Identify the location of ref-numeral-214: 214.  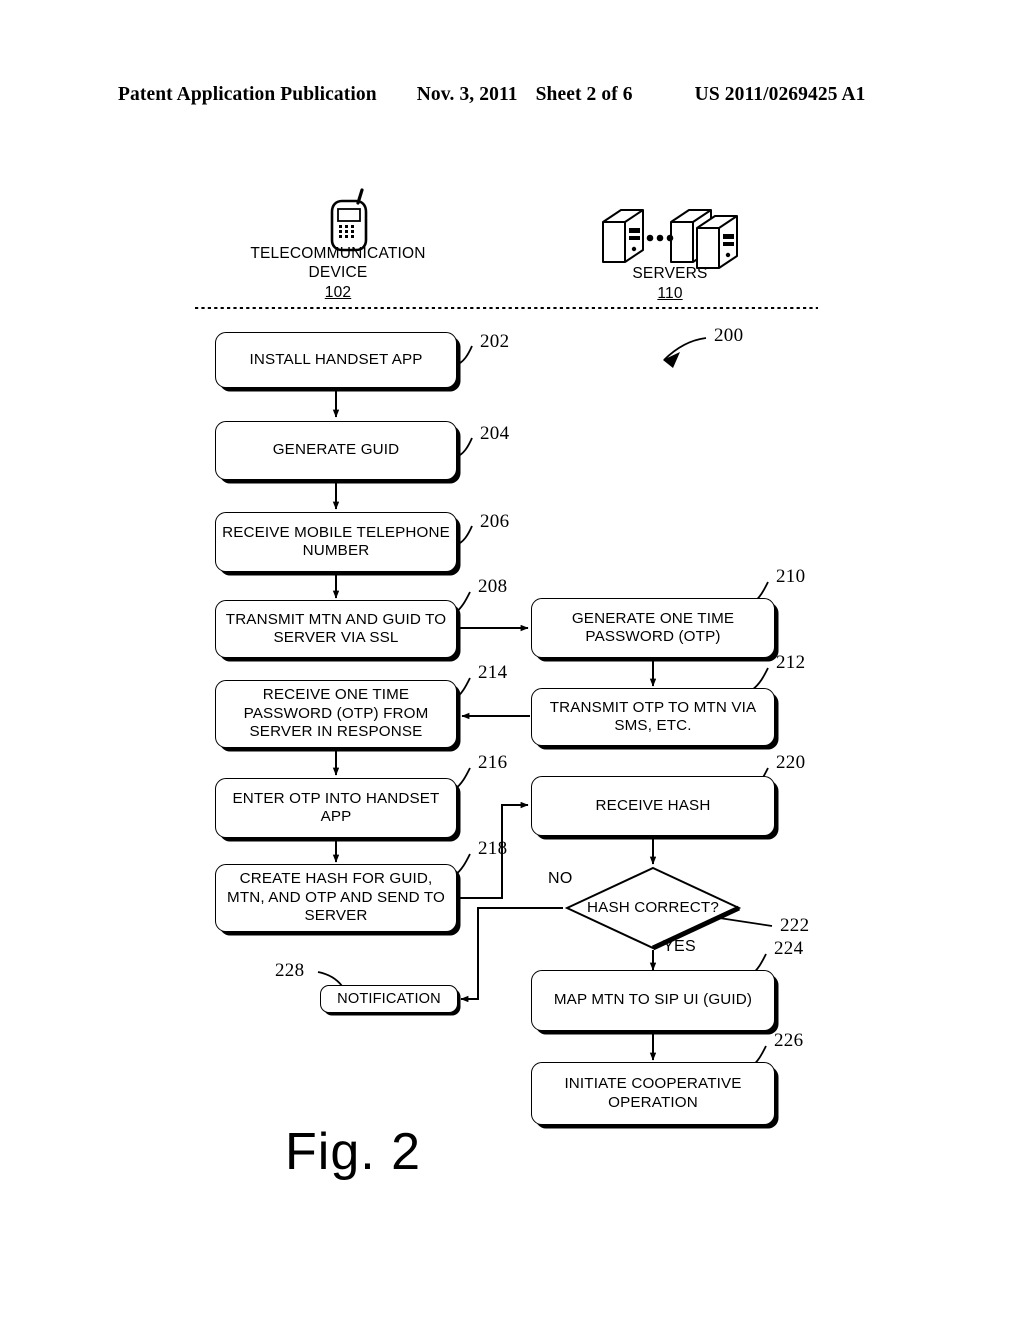
(493, 672).